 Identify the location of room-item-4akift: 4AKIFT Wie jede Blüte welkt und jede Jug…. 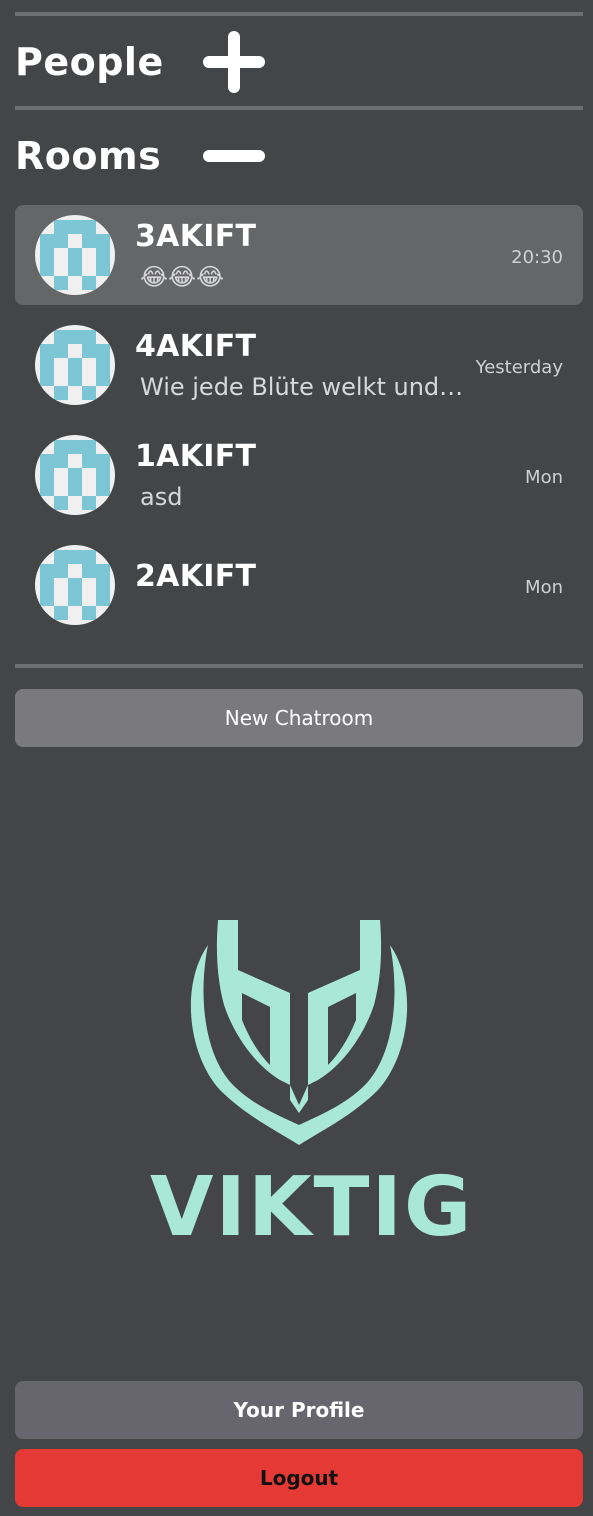
(299, 365).